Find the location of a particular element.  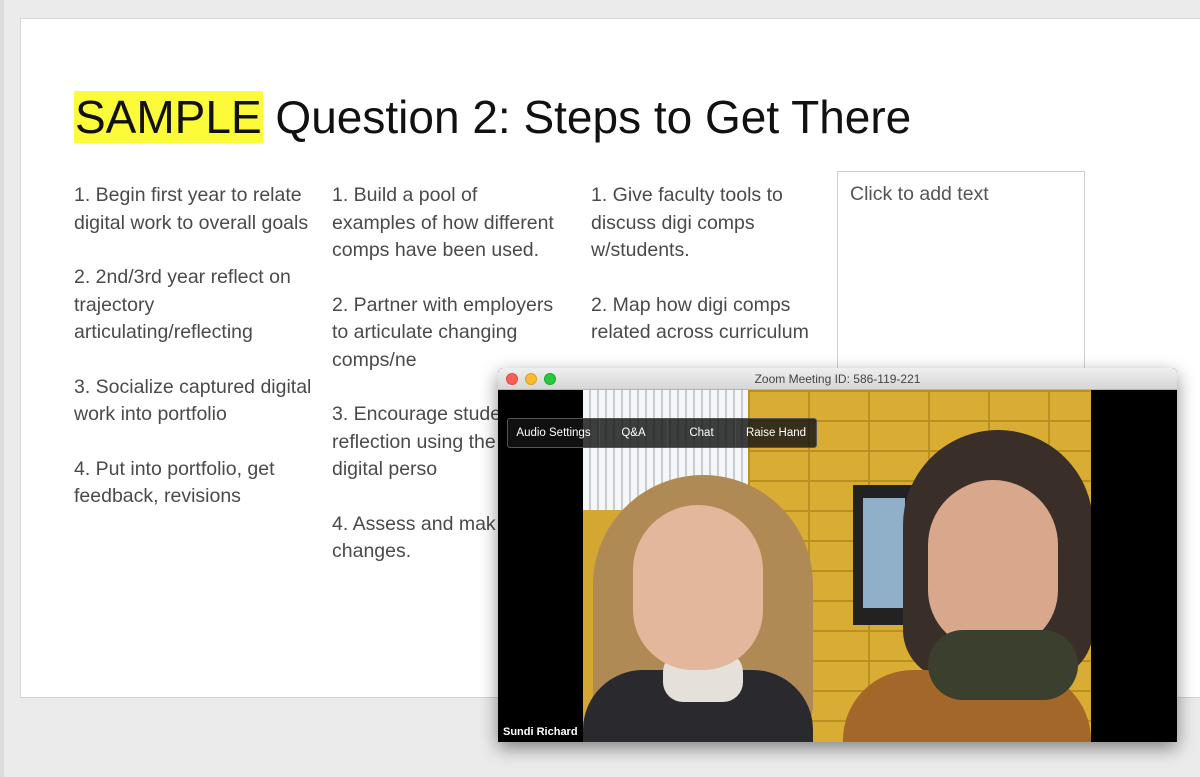

title-highlight: SAMPLE is located at coordinates (168, 117).